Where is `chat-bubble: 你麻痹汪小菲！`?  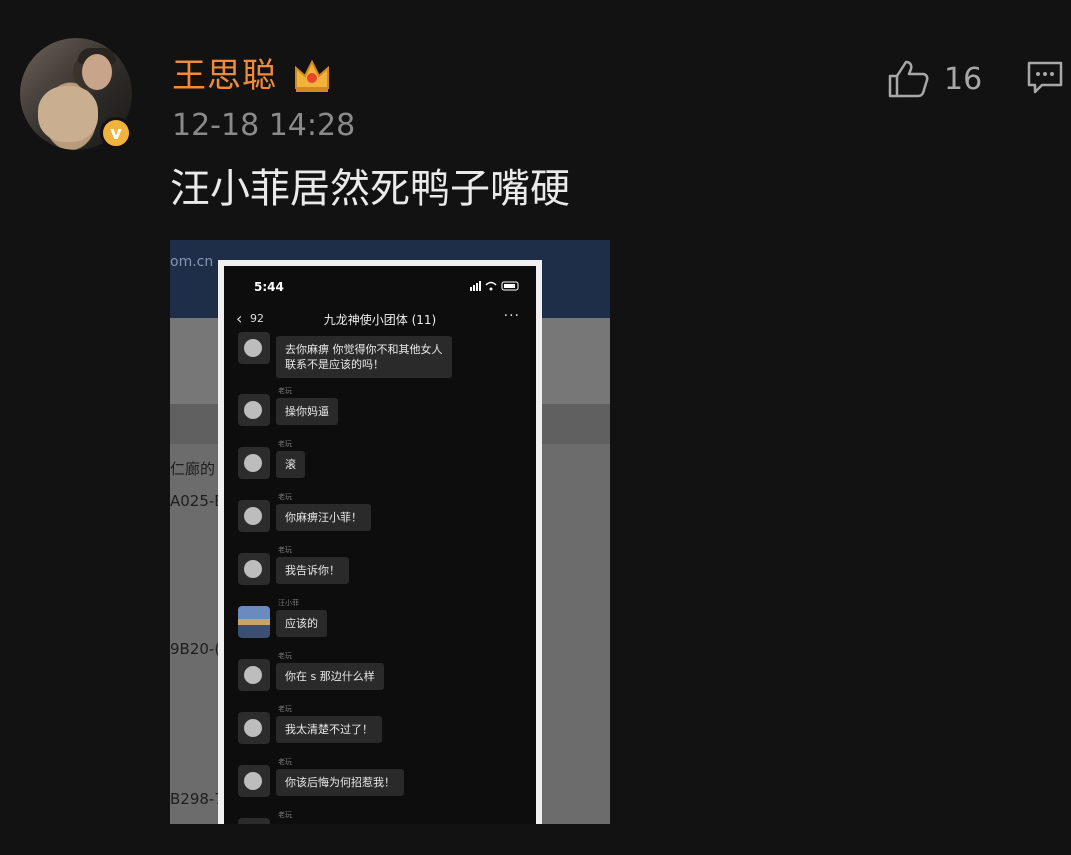 chat-bubble: 你麻痹汪小菲！ is located at coordinates (323, 517).